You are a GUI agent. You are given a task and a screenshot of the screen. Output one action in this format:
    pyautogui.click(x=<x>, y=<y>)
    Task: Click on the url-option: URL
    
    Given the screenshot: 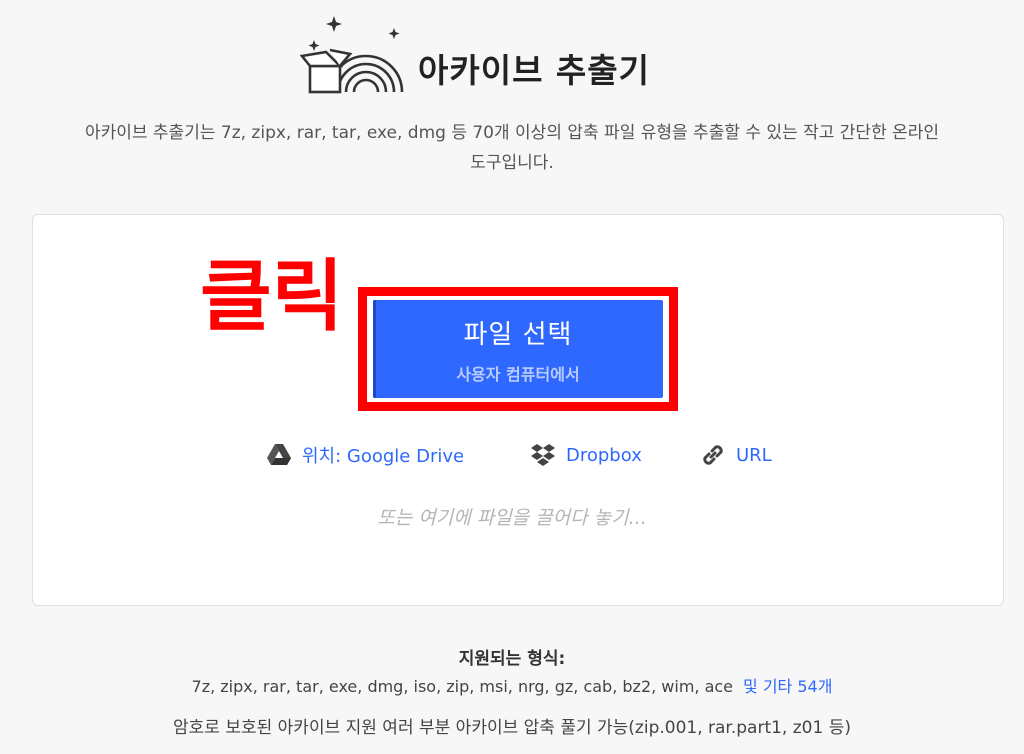 What is the action you would take?
    pyautogui.click(x=736, y=455)
    